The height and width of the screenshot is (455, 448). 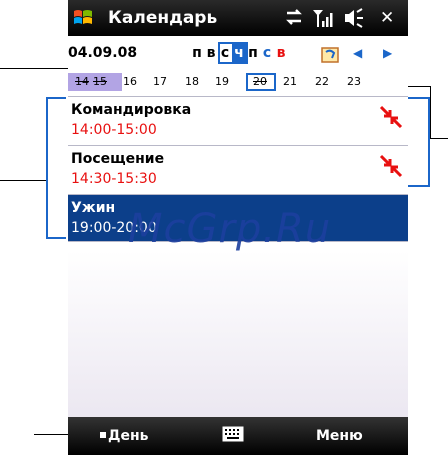 What do you see at coordinates (281, 53) in the screenshot?
I see `weekday-sun: в` at bounding box center [281, 53].